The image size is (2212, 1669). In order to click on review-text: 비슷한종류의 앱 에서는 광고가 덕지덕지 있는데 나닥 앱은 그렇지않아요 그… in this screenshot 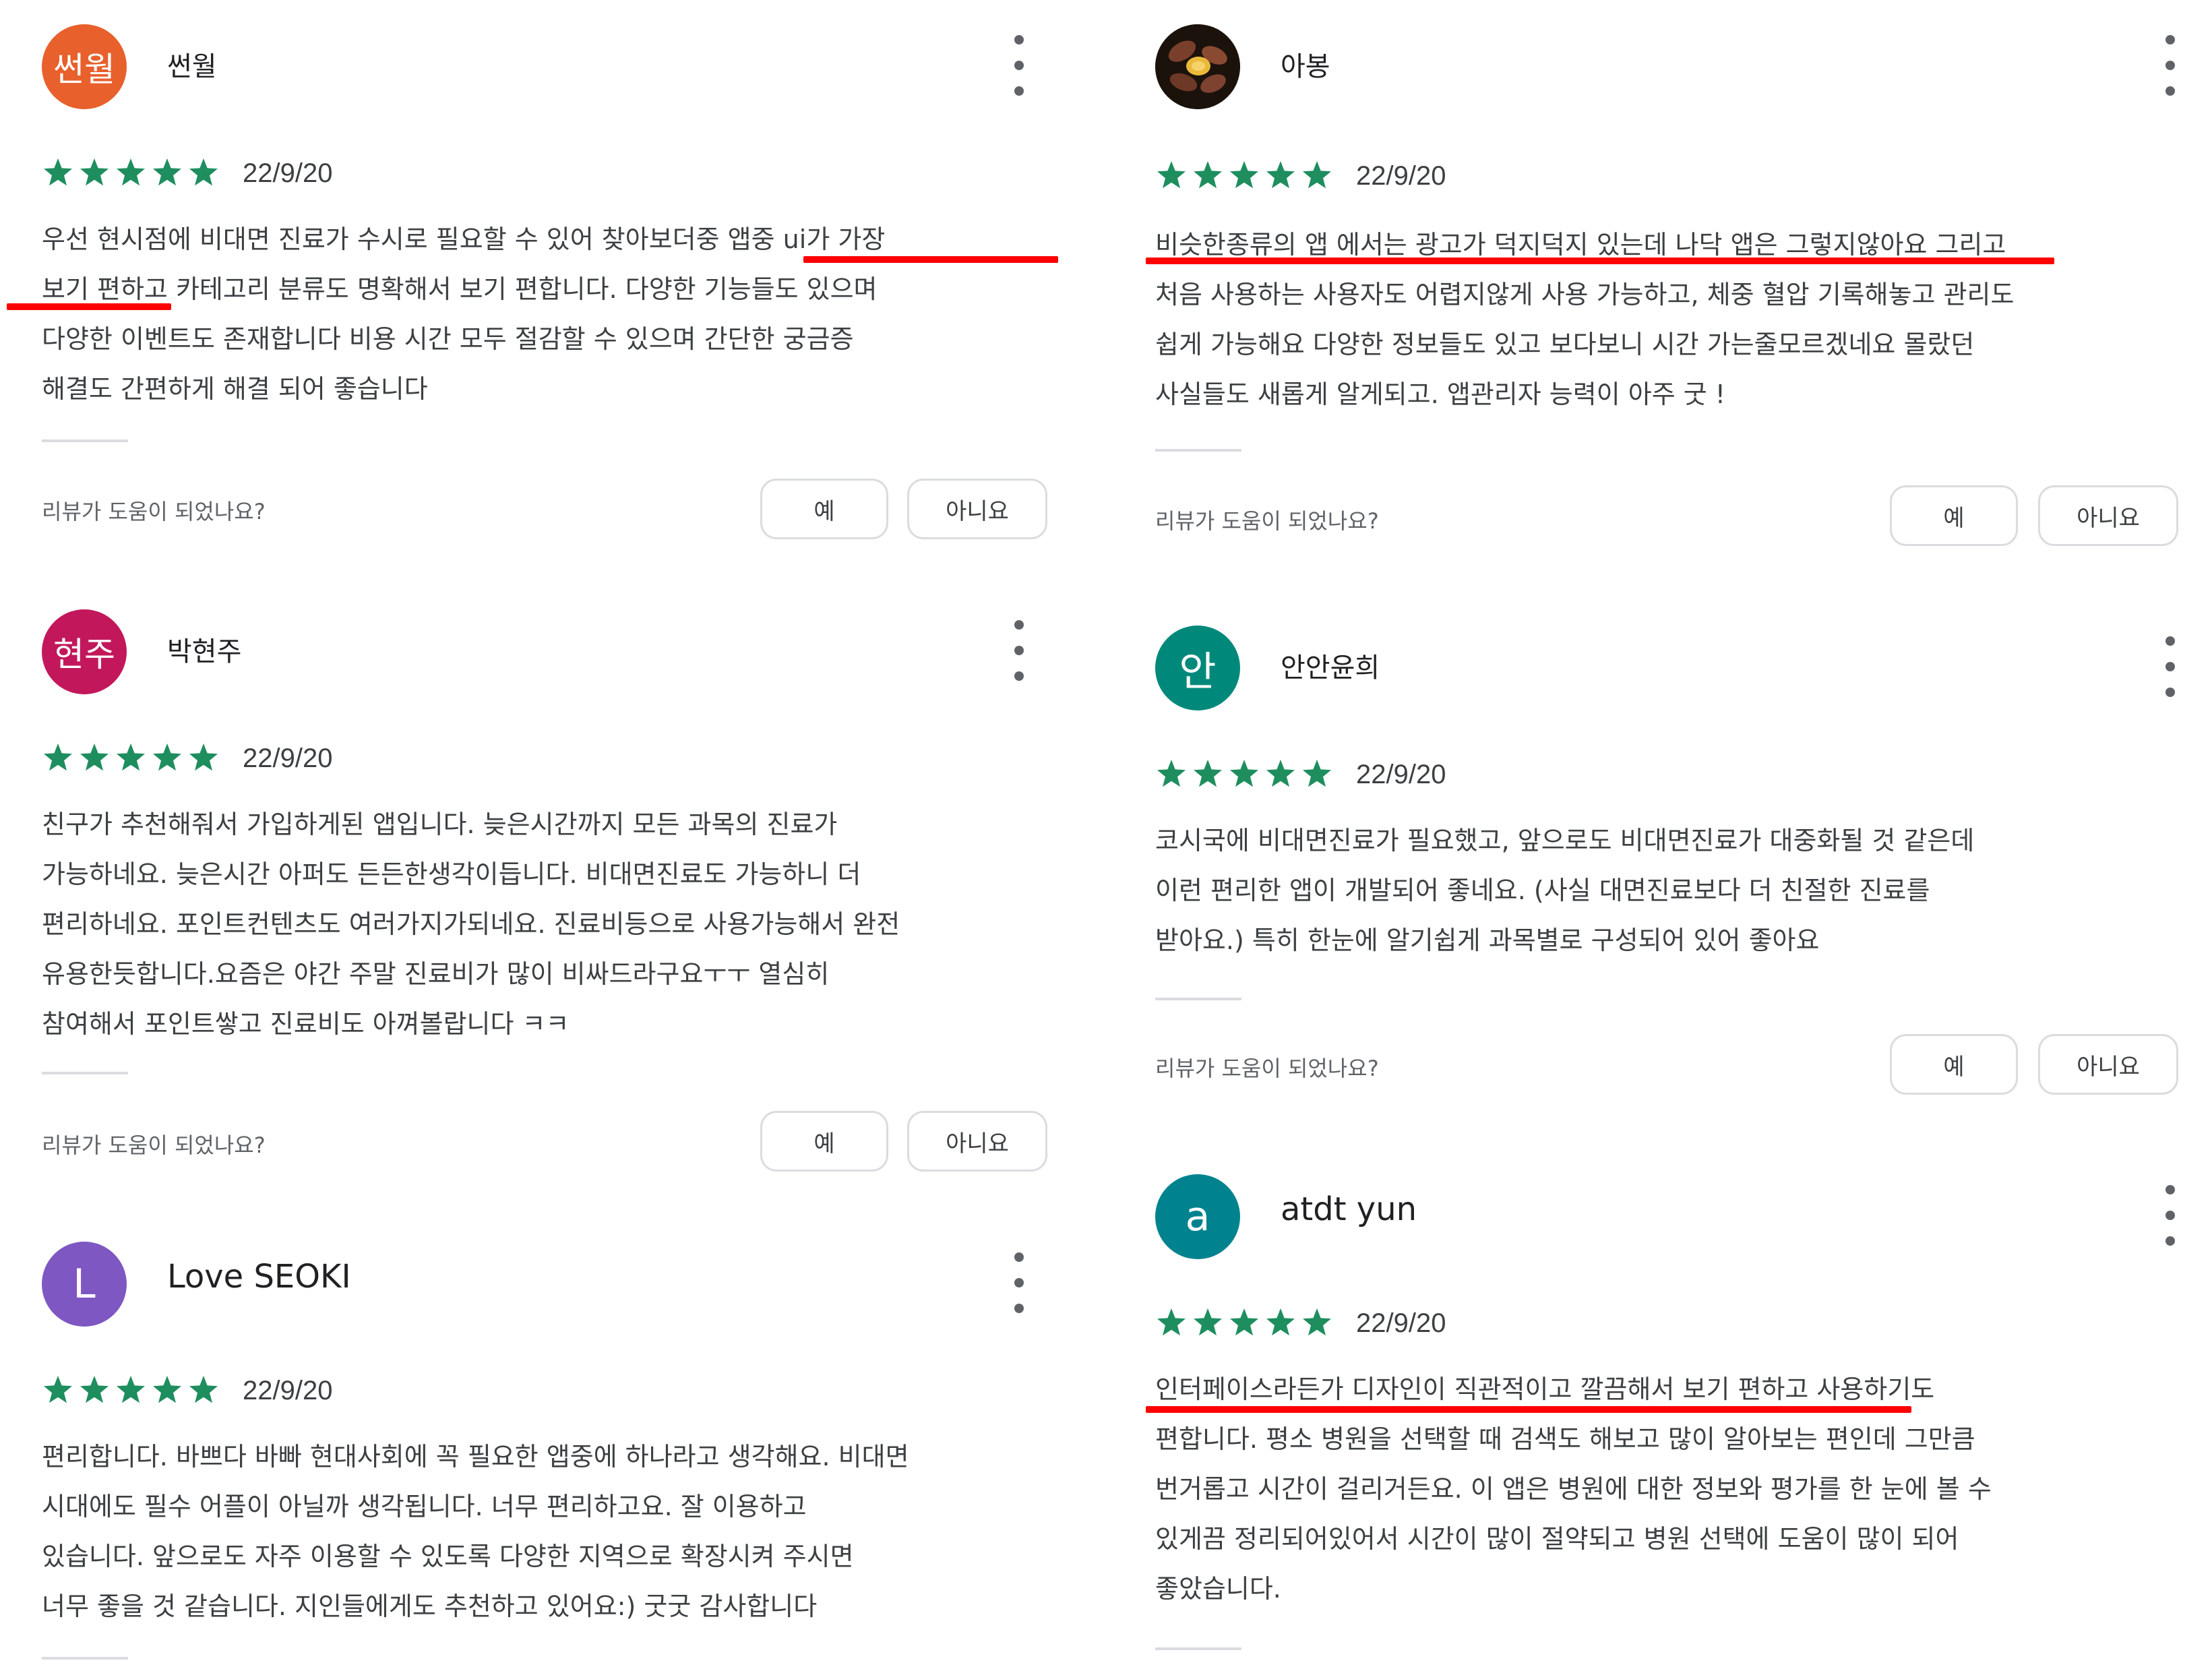, I will do `click(1585, 319)`.